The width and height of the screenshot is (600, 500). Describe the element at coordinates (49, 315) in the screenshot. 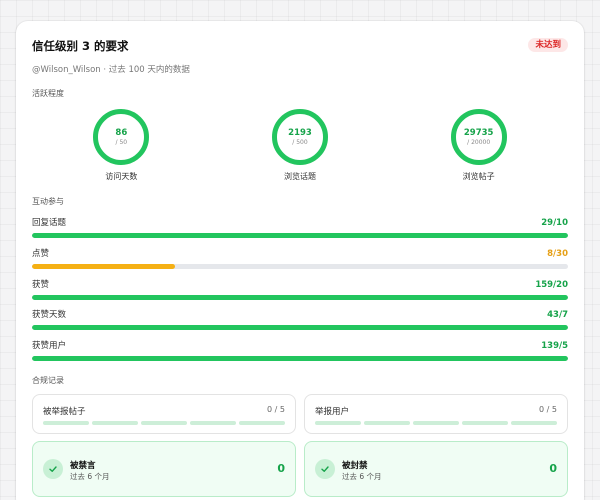

I see `metric-label: 获赞天数` at that location.